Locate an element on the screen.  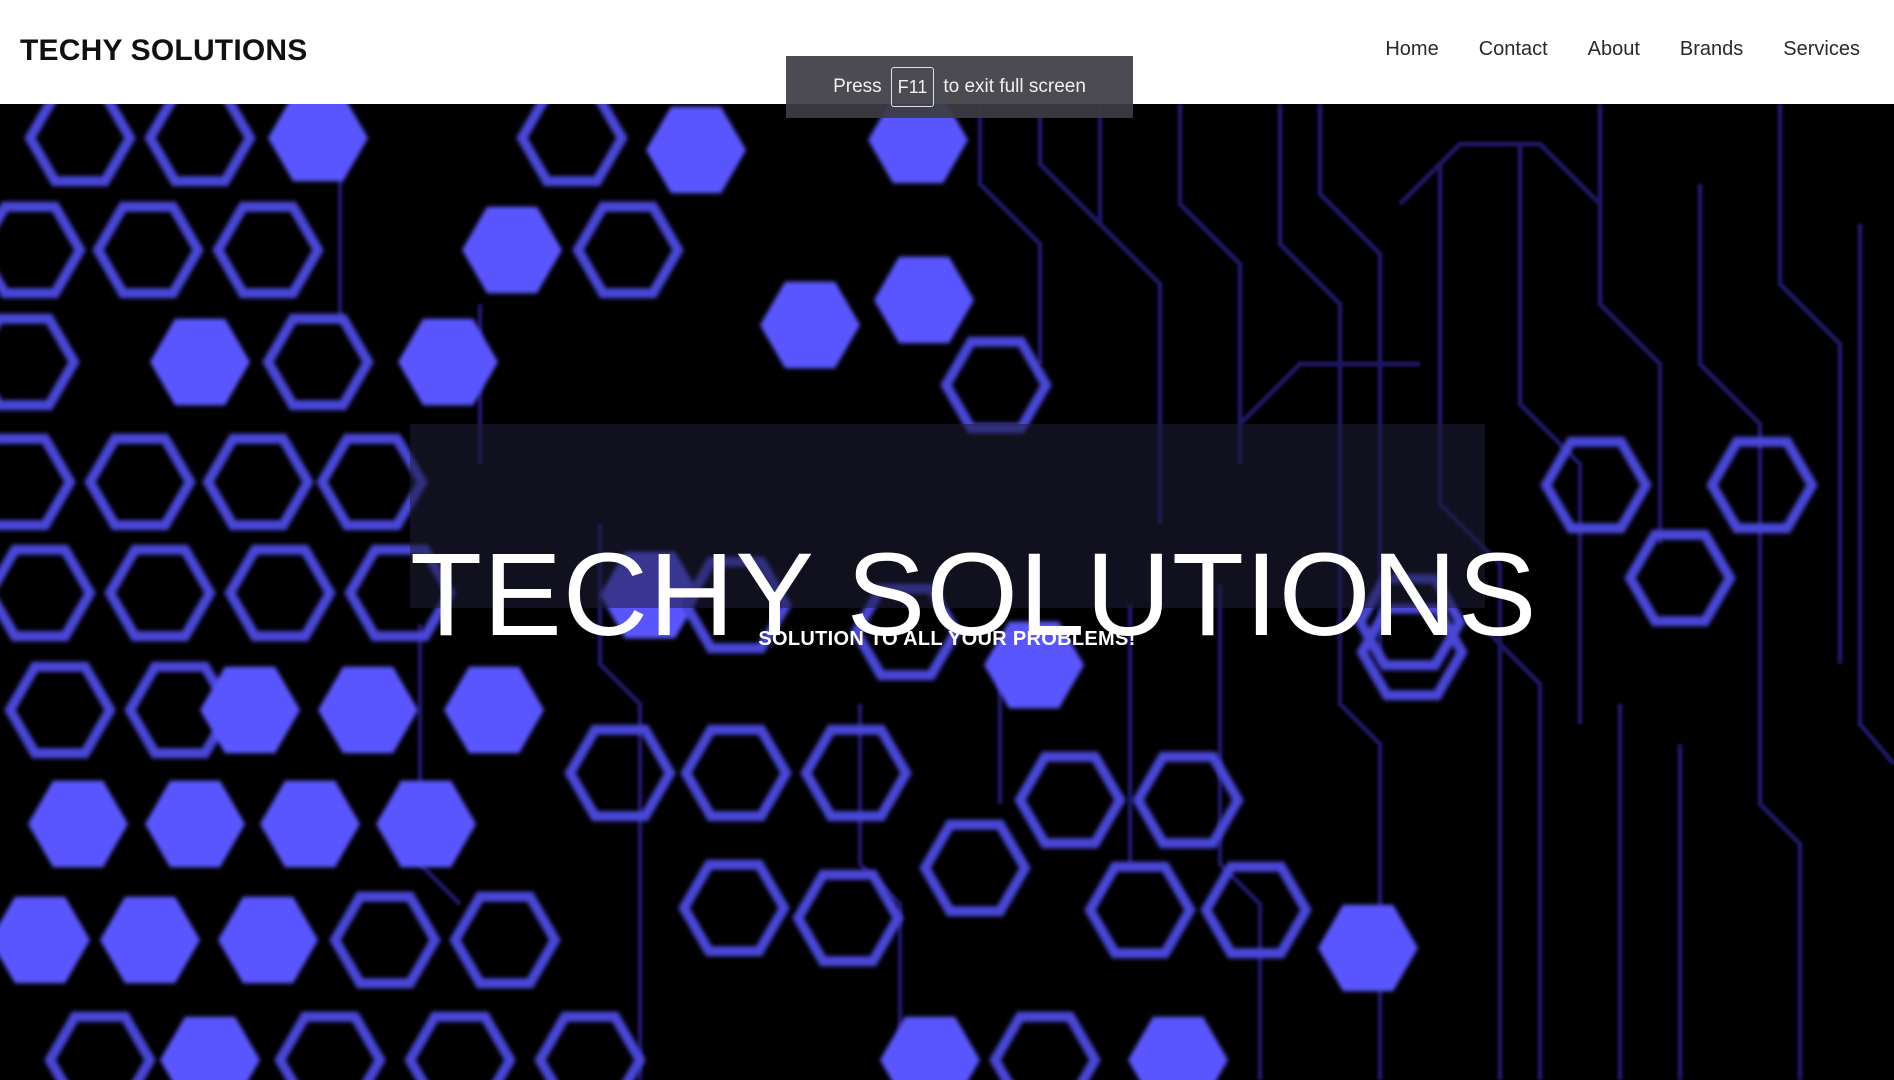
main-nav: Home Contact About Brands Services is located at coordinates (1602, 49).